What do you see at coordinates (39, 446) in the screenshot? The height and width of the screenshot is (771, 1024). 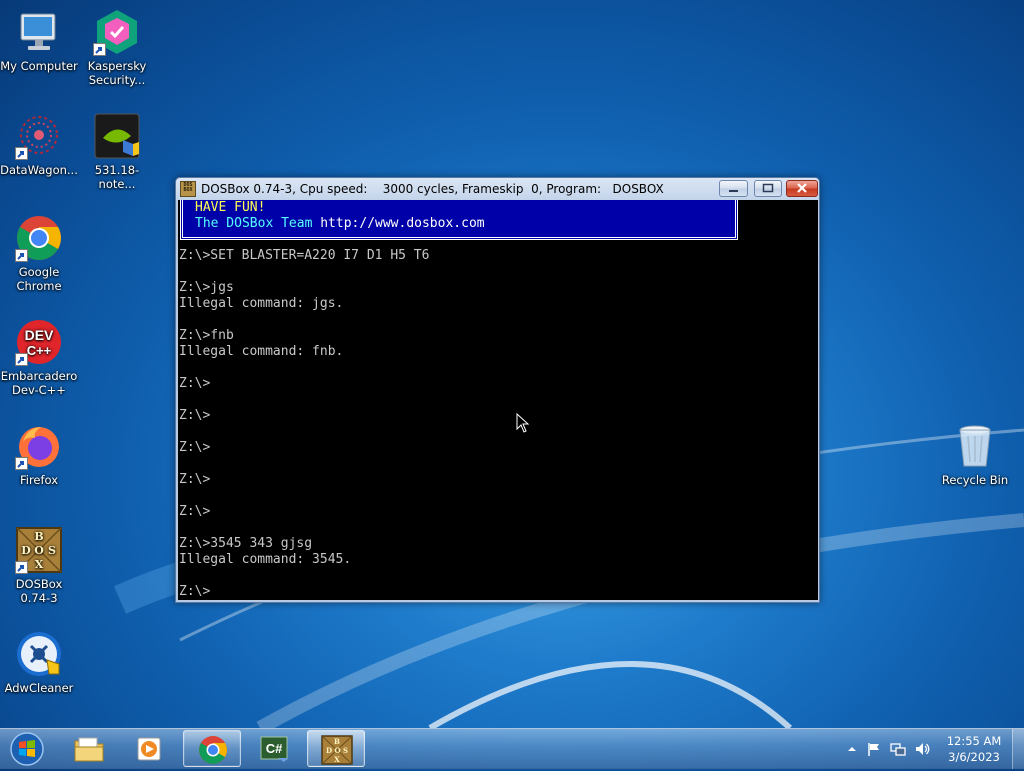 I see `firefox-icon` at bounding box center [39, 446].